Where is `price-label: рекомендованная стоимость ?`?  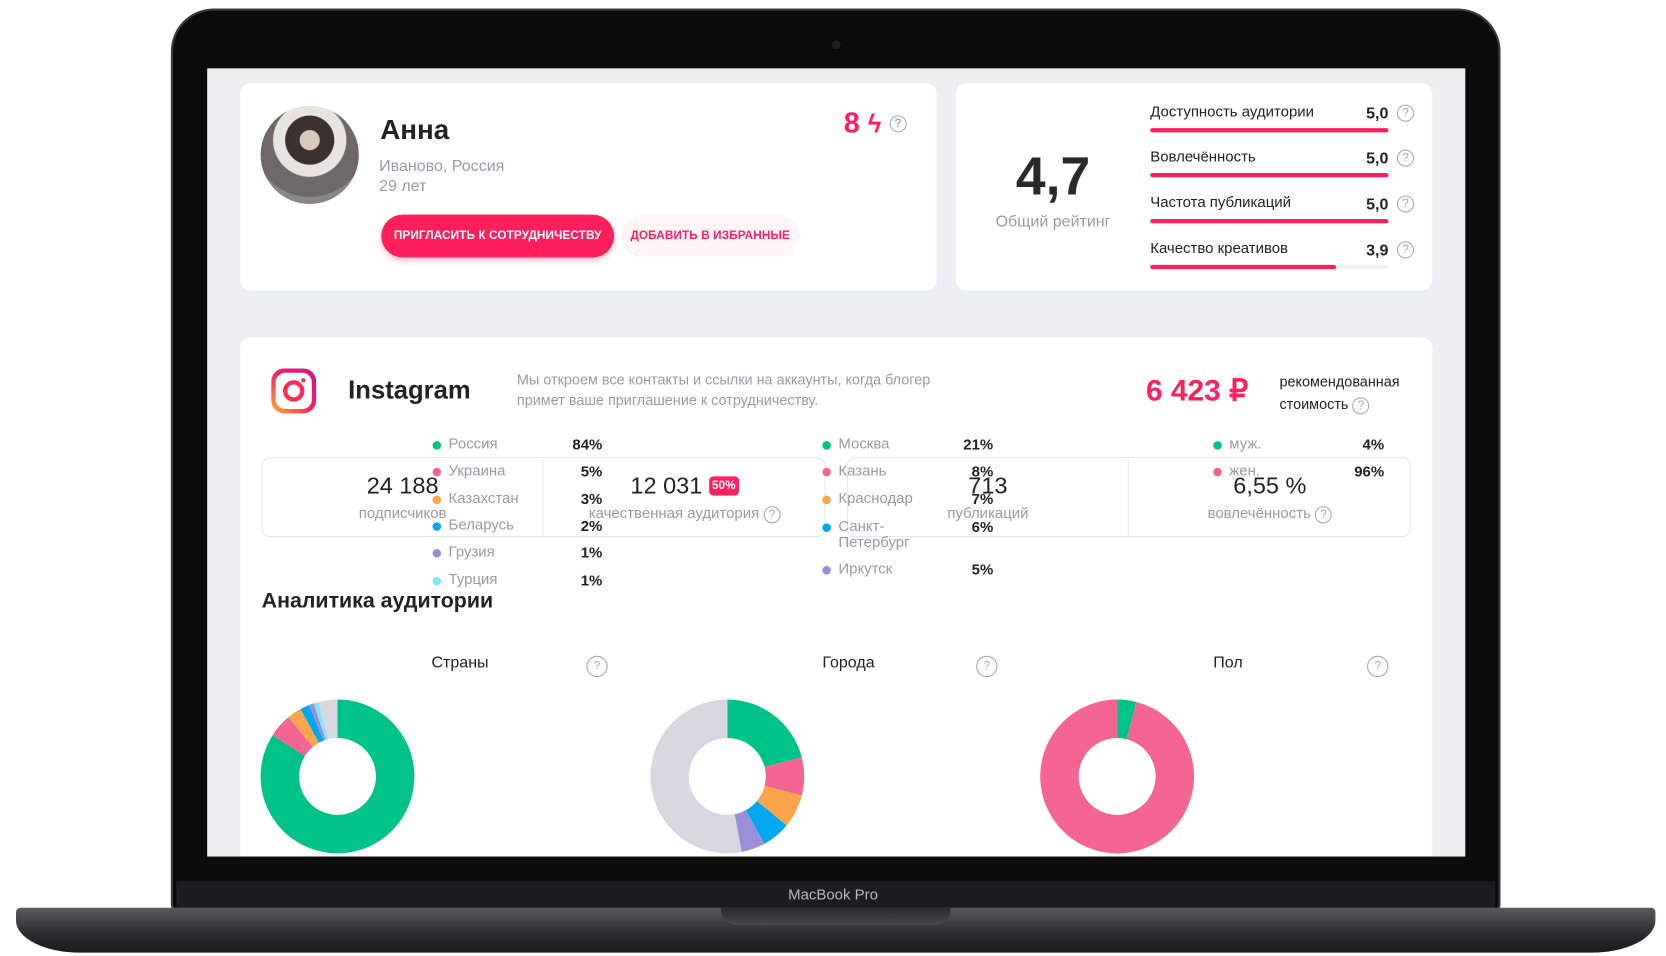
price-label: рекомендованная стоимость ? is located at coordinates (1339, 393).